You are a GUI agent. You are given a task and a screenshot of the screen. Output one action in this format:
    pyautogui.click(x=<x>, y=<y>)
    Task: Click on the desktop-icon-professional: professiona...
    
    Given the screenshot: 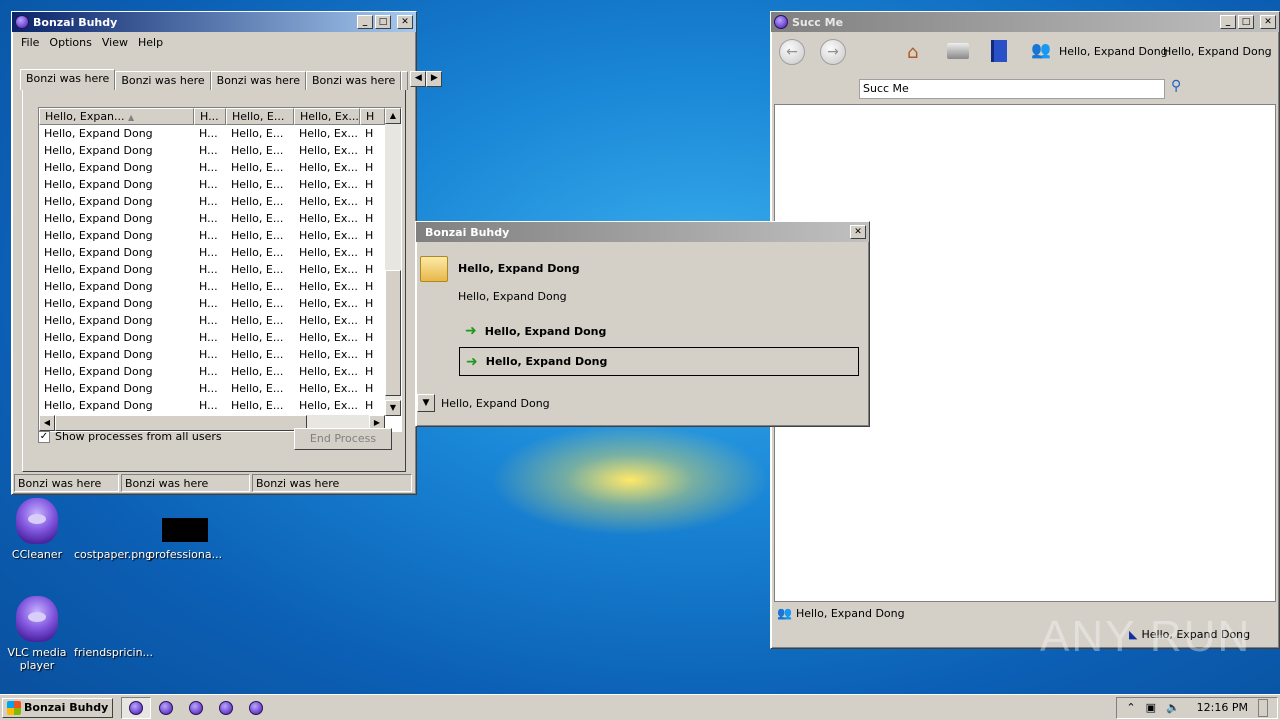 What is the action you would take?
    pyautogui.click(x=185, y=539)
    